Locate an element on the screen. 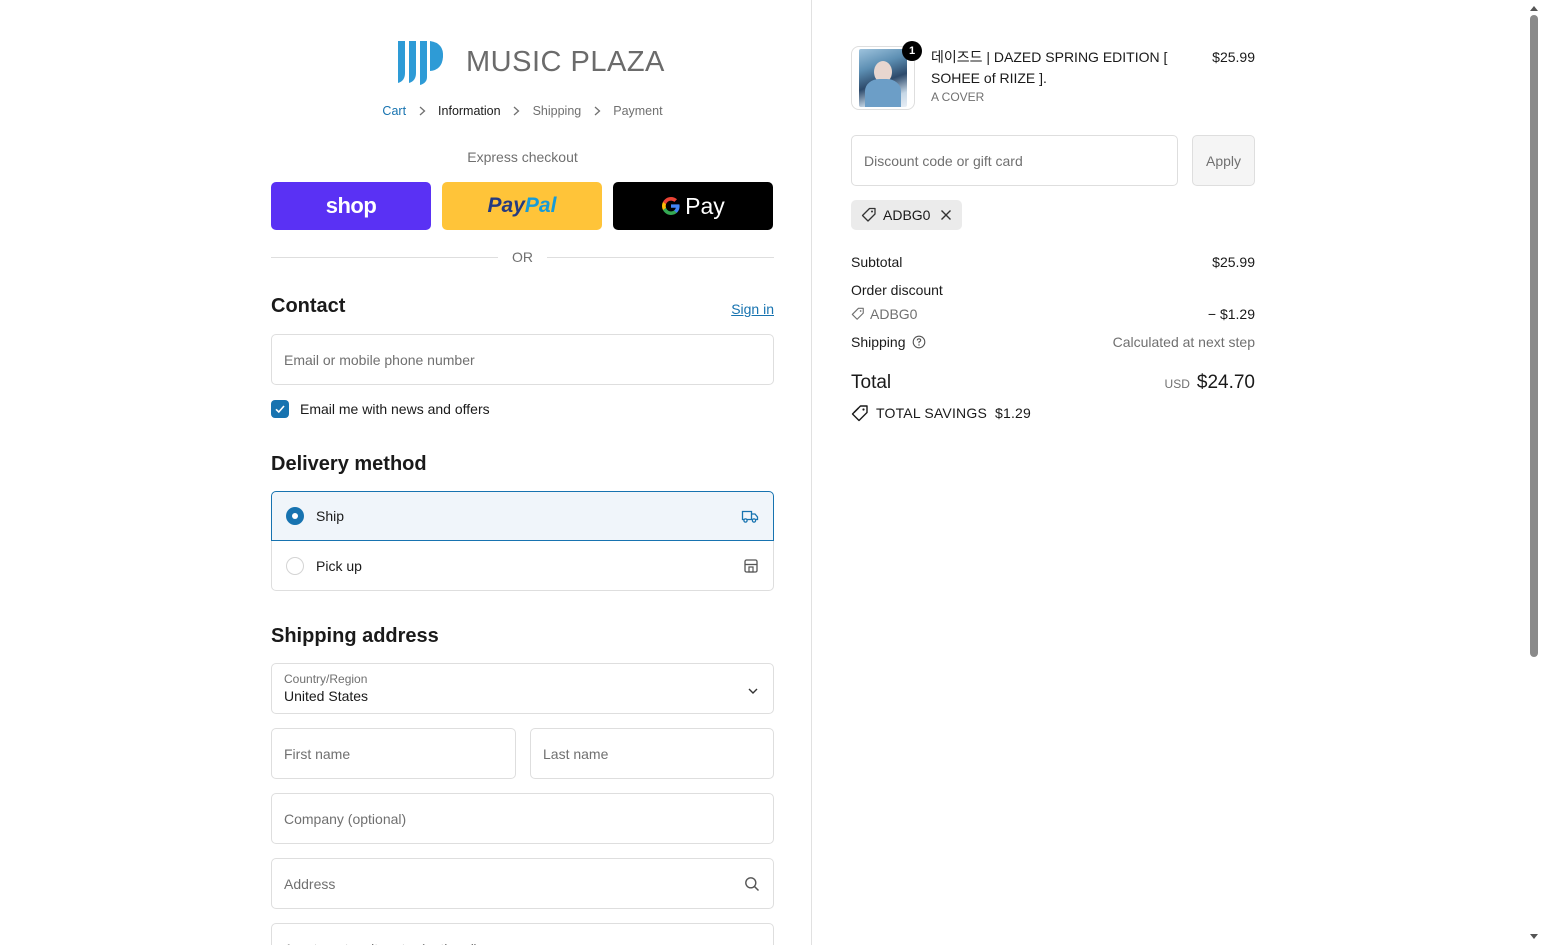 This screenshot has height=945, width=1541. delivery-method-options: Ship Pick up is located at coordinates (522, 541).